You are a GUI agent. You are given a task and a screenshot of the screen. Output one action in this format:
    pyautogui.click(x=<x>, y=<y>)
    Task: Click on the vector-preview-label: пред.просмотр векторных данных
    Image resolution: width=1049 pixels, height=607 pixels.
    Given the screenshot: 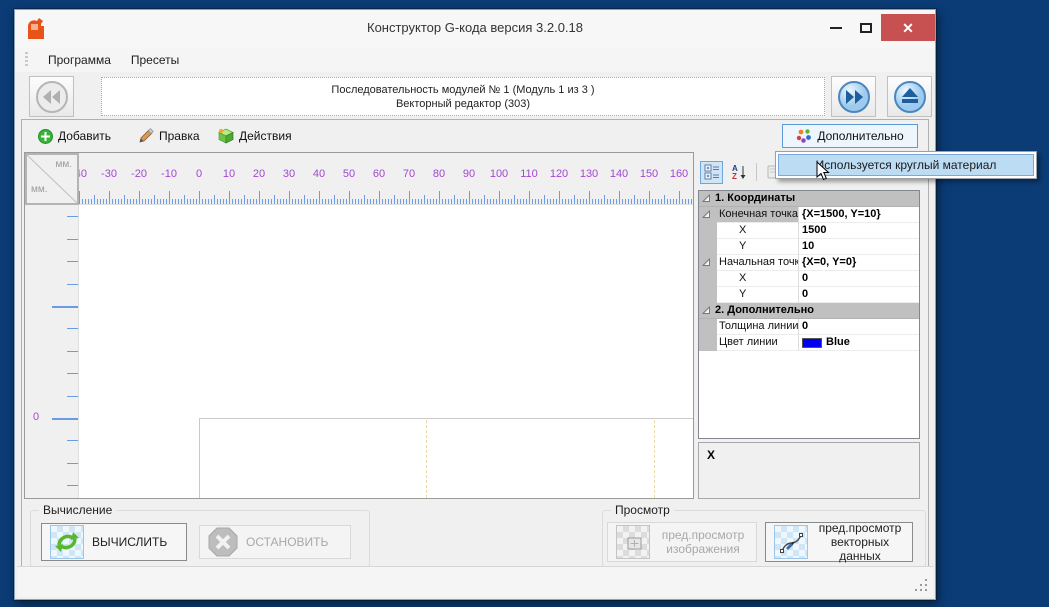 What is the action you would take?
    pyautogui.click(x=860, y=542)
    